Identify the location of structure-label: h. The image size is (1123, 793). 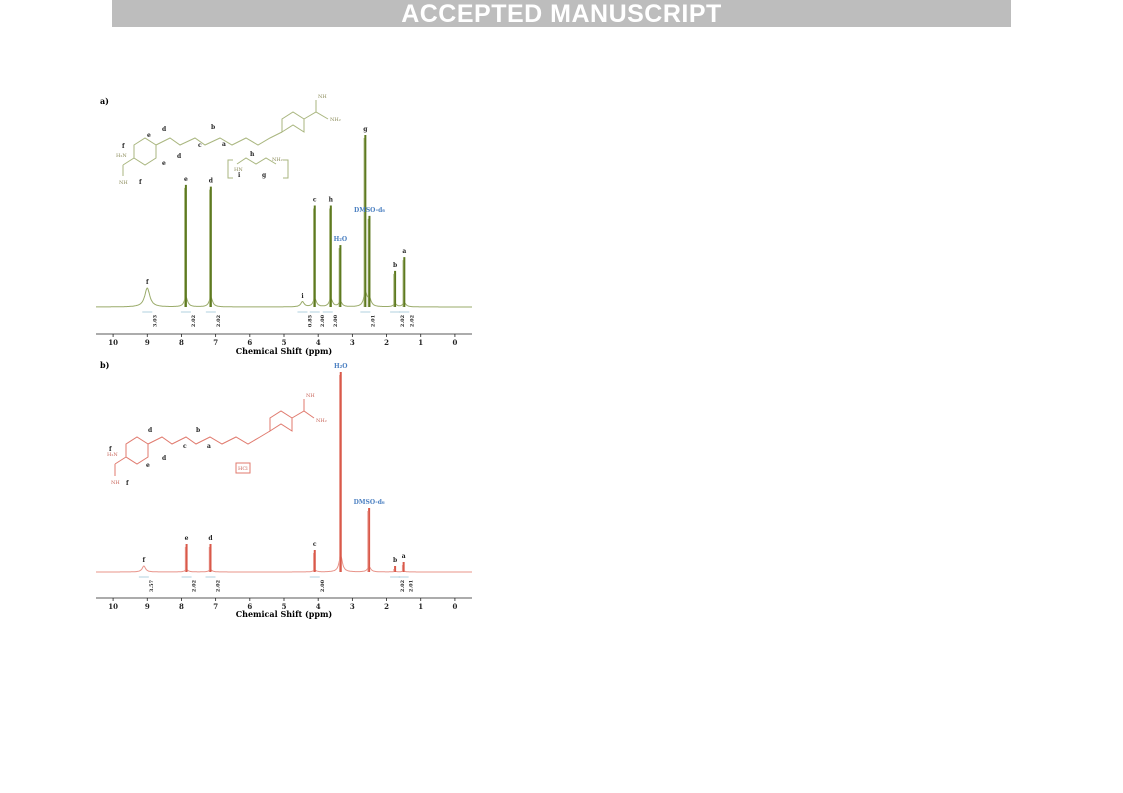
(252, 154).